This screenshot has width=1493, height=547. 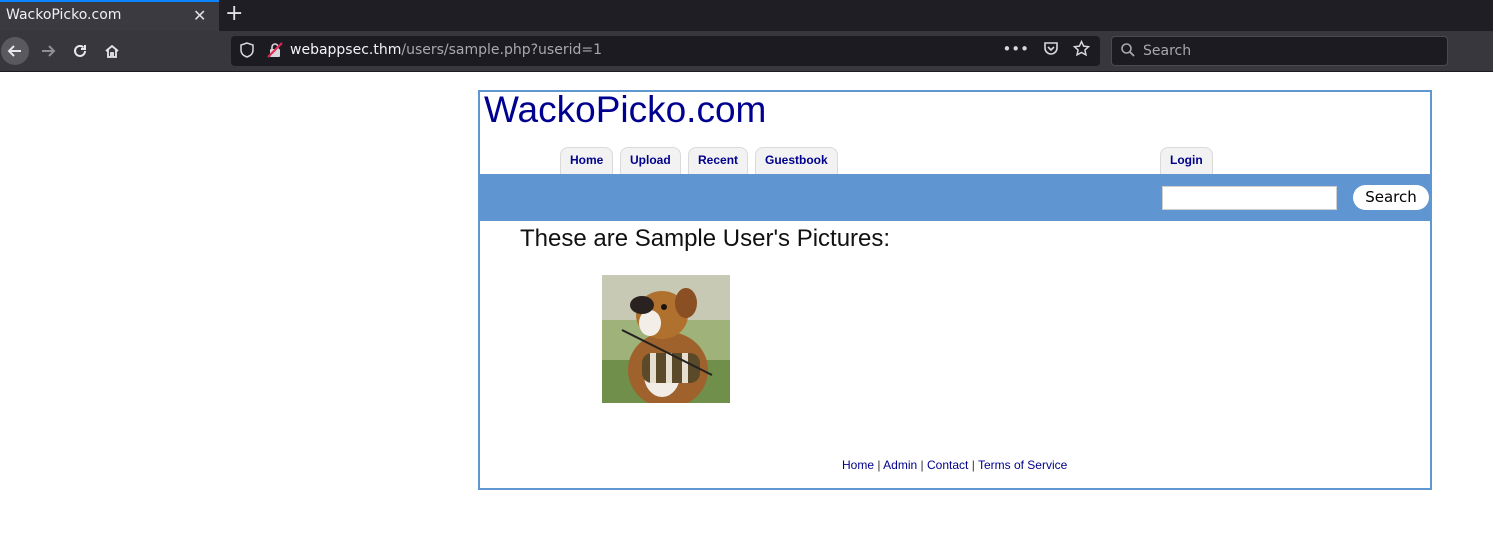 What do you see at coordinates (1022, 465) in the screenshot?
I see `footer-link-terms: Terms of Service` at bounding box center [1022, 465].